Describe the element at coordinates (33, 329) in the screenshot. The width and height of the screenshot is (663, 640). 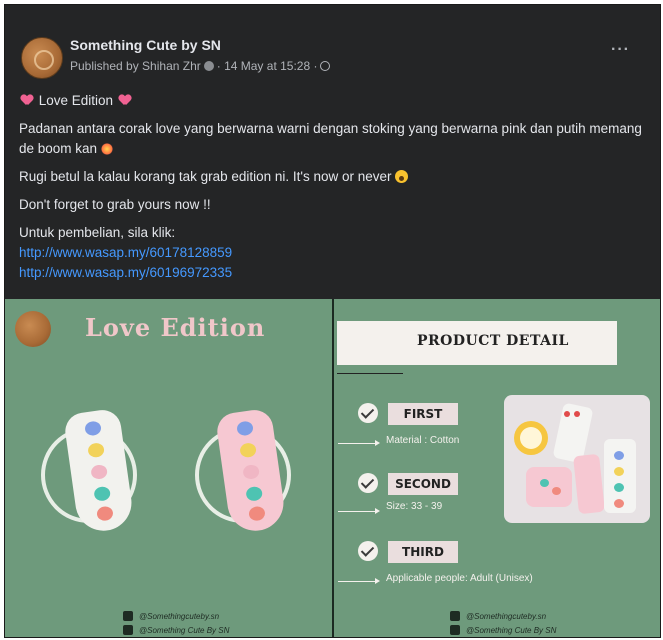
I see `brand-logo` at that location.